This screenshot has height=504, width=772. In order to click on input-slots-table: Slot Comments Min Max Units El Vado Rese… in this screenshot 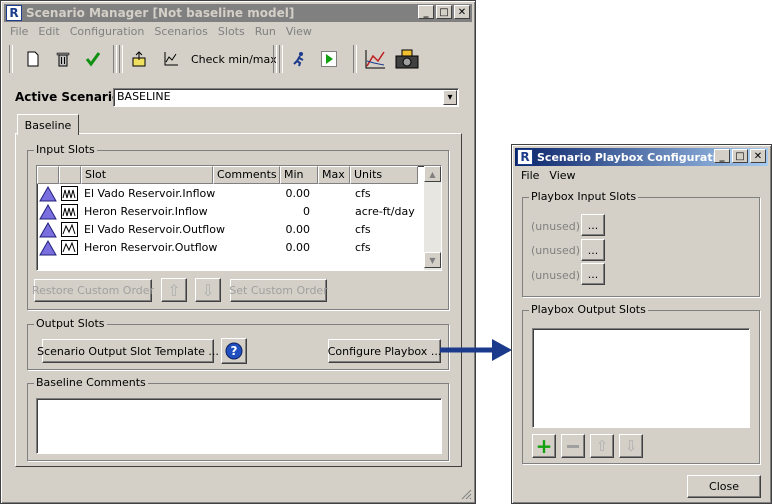, I will do `click(239, 218)`.